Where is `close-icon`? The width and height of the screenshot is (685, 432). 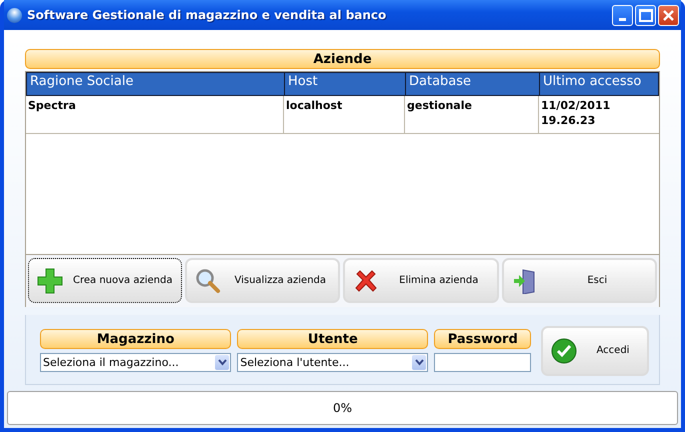
close-icon is located at coordinates (668, 15).